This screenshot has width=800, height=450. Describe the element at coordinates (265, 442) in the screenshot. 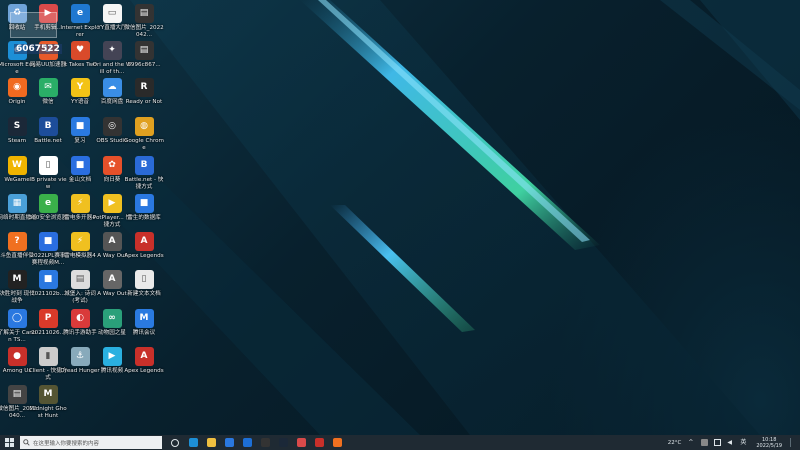

I see `taskbar-app-terminal` at that location.